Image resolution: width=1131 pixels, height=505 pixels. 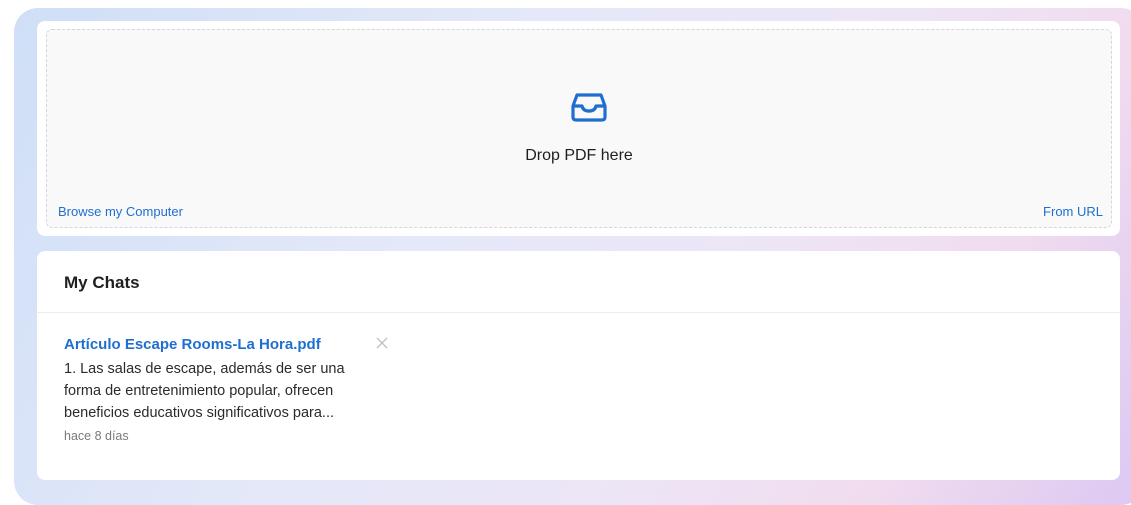 What do you see at coordinates (120, 211) in the screenshot?
I see `browse-computer-link: Browse my Computer` at bounding box center [120, 211].